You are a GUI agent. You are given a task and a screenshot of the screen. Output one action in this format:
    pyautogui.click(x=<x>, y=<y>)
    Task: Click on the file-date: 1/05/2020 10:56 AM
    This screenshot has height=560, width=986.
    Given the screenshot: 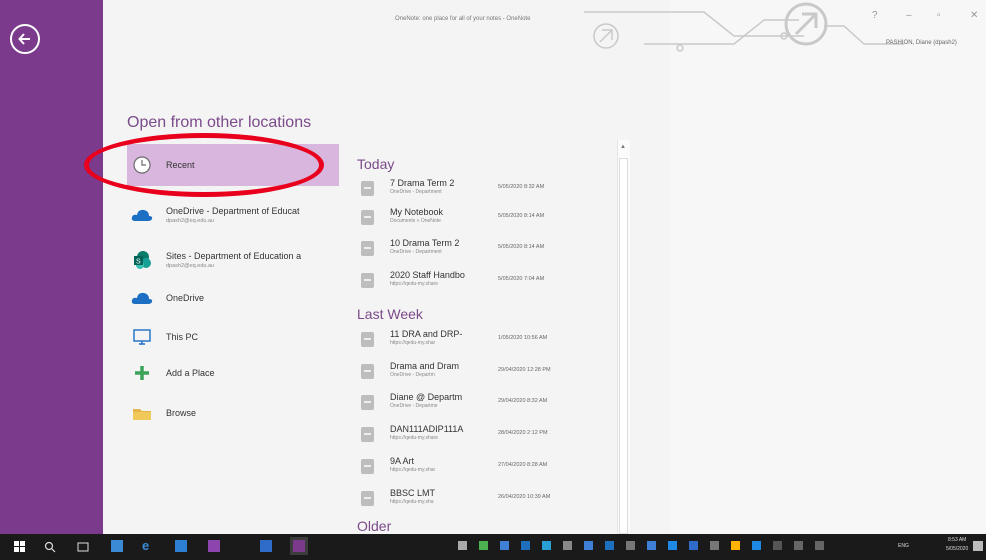 What is the action you would take?
    pyautogui.click(x=523, y=338)
    